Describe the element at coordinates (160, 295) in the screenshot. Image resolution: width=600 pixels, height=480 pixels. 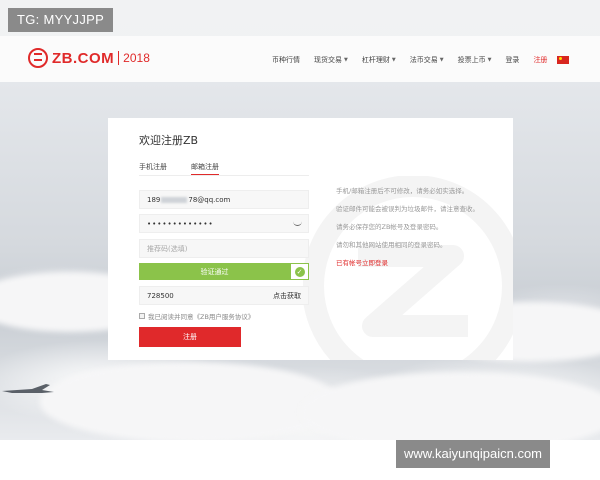
I see `code-value: 728500` at that location.